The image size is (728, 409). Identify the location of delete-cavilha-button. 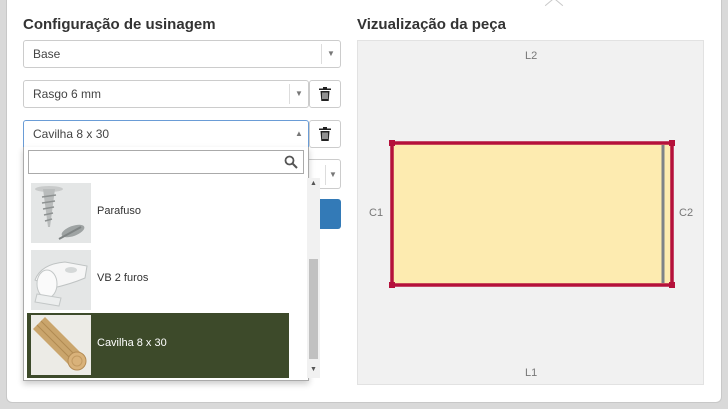
(325, 134).